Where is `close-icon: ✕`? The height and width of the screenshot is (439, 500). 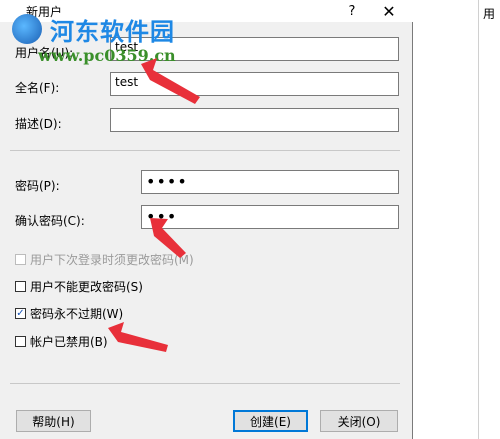 close-icon: ✕ is located at coordinates (389, 11).